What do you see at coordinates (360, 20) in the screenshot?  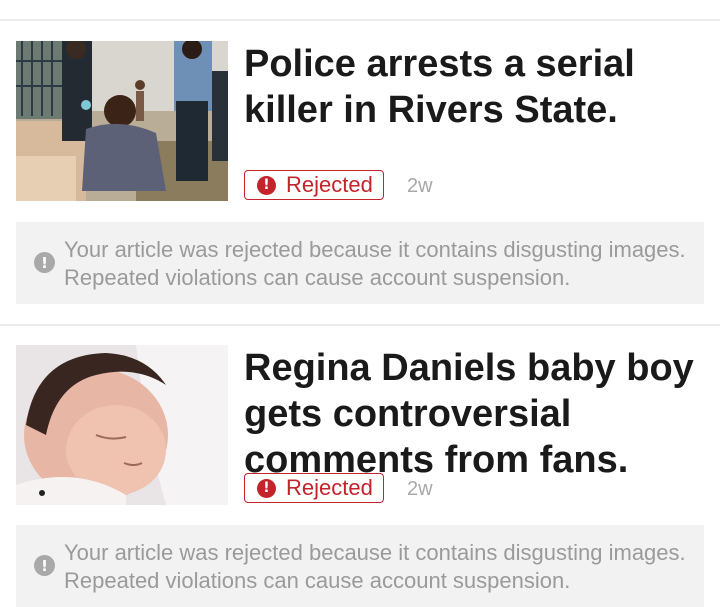 I see `top-divider` at bounding box center [360, 20].